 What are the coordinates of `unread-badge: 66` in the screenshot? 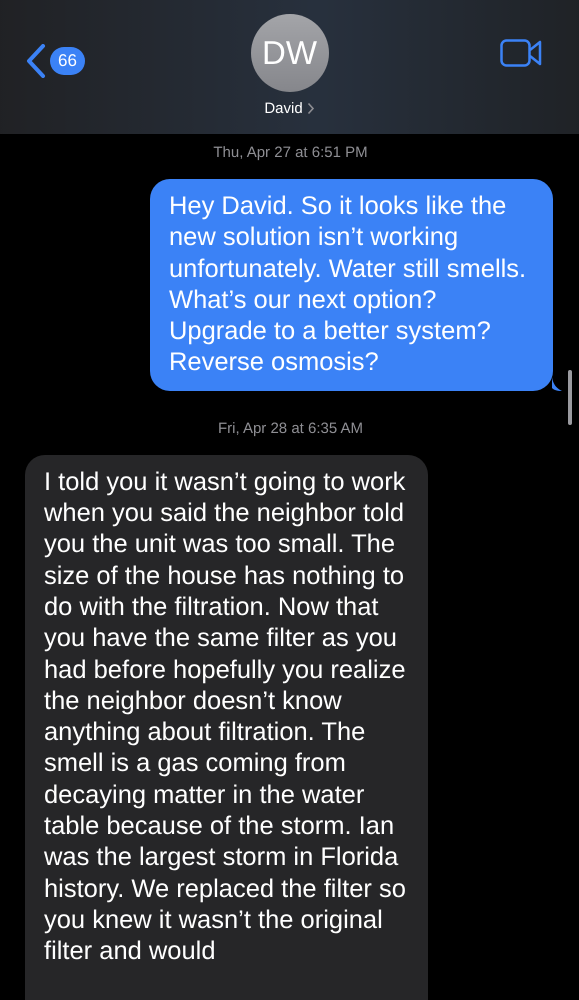 It's located at (67, 61).